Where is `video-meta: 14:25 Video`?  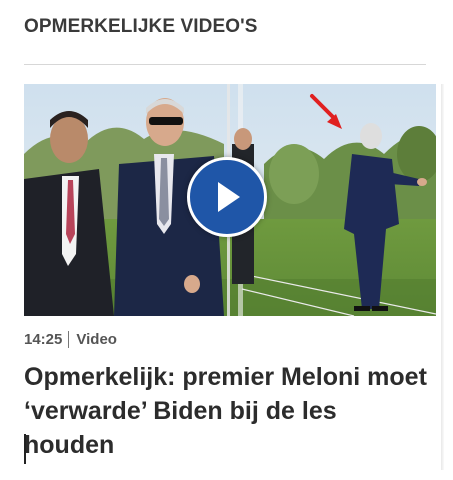
video-meta: 14:25 Video is located at coordinates (70, 339).